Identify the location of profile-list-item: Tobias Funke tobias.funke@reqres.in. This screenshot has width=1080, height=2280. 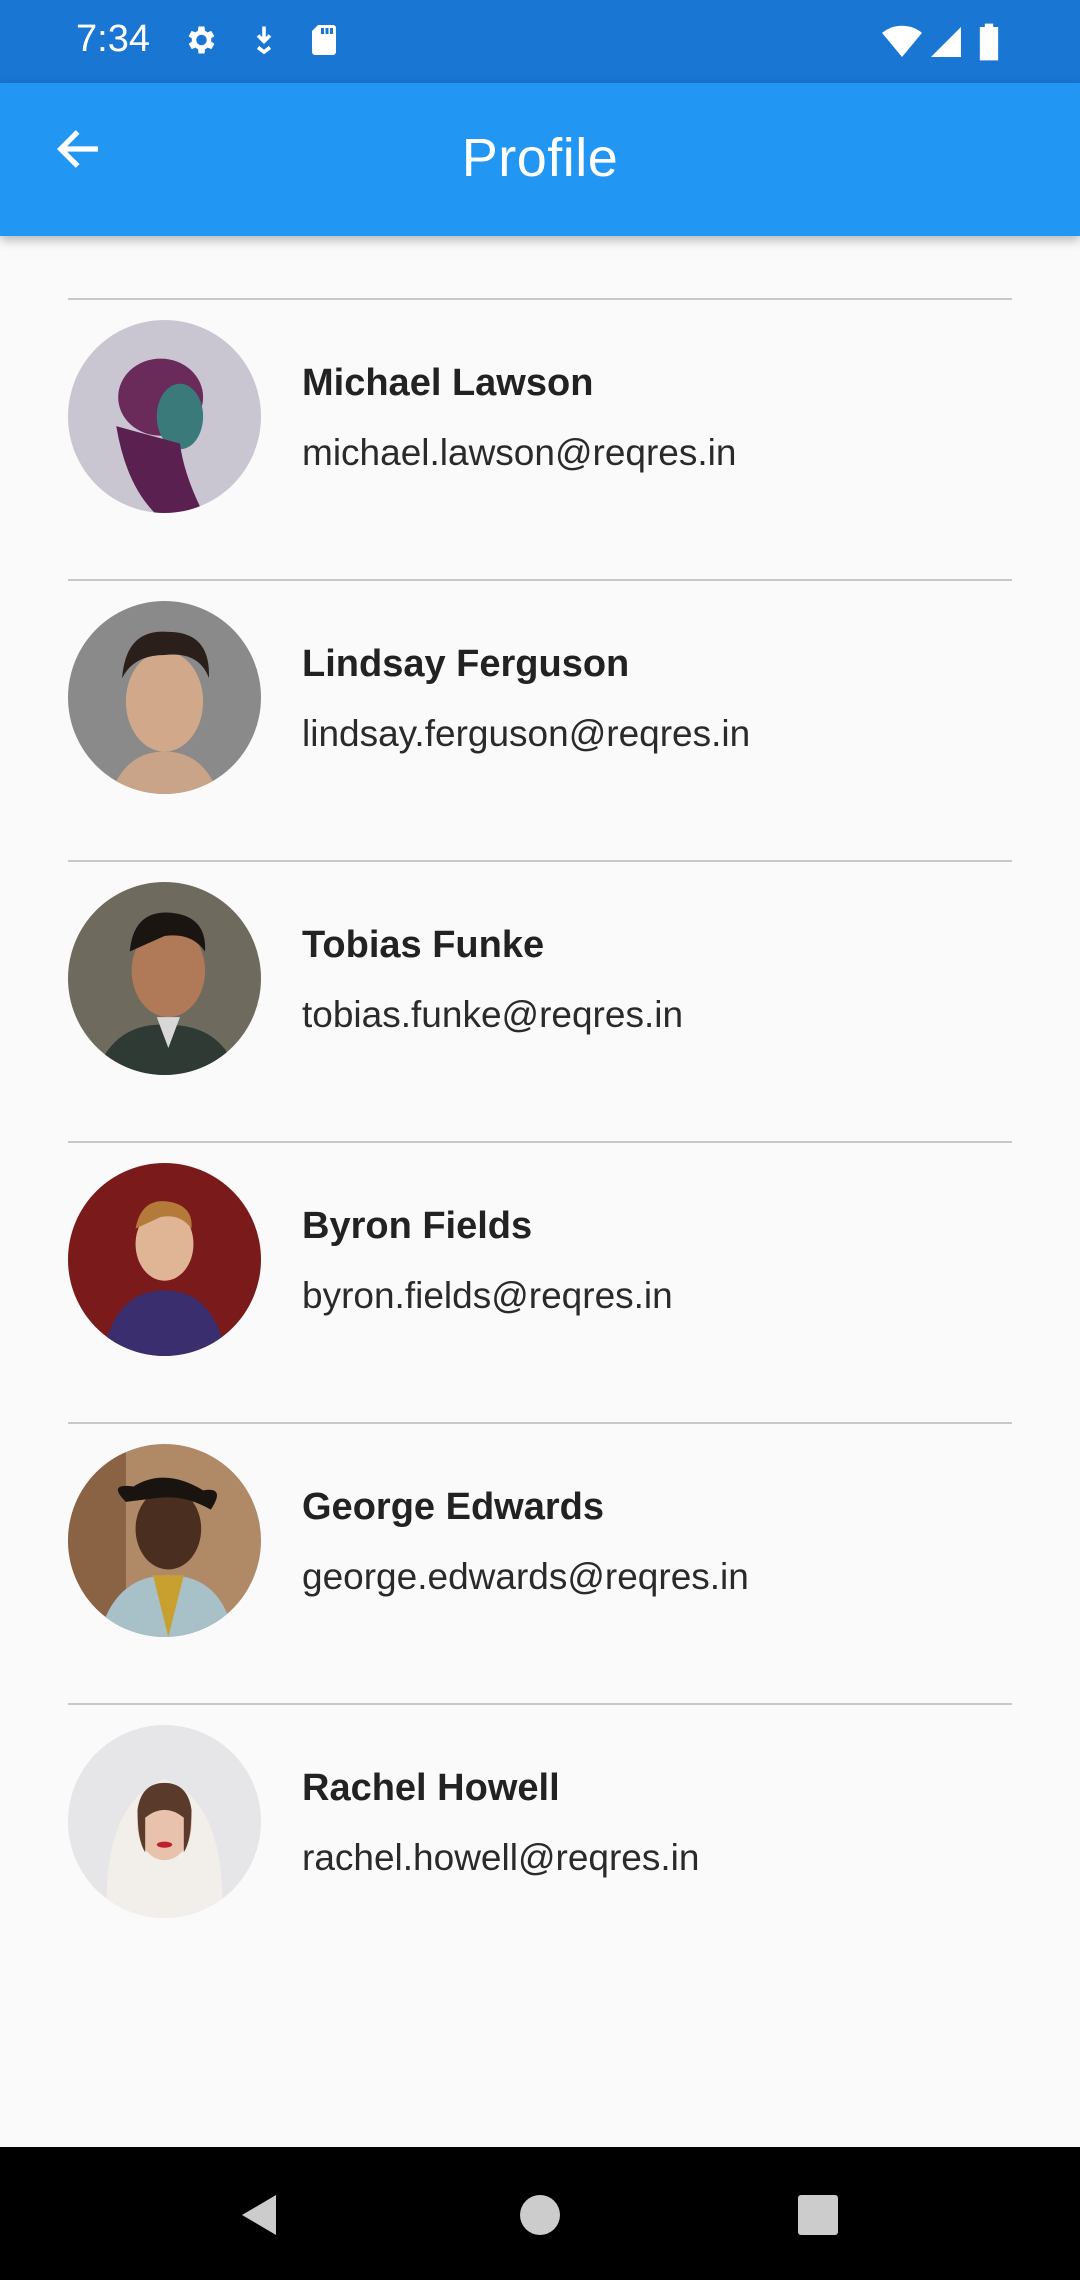
(540, 1000).